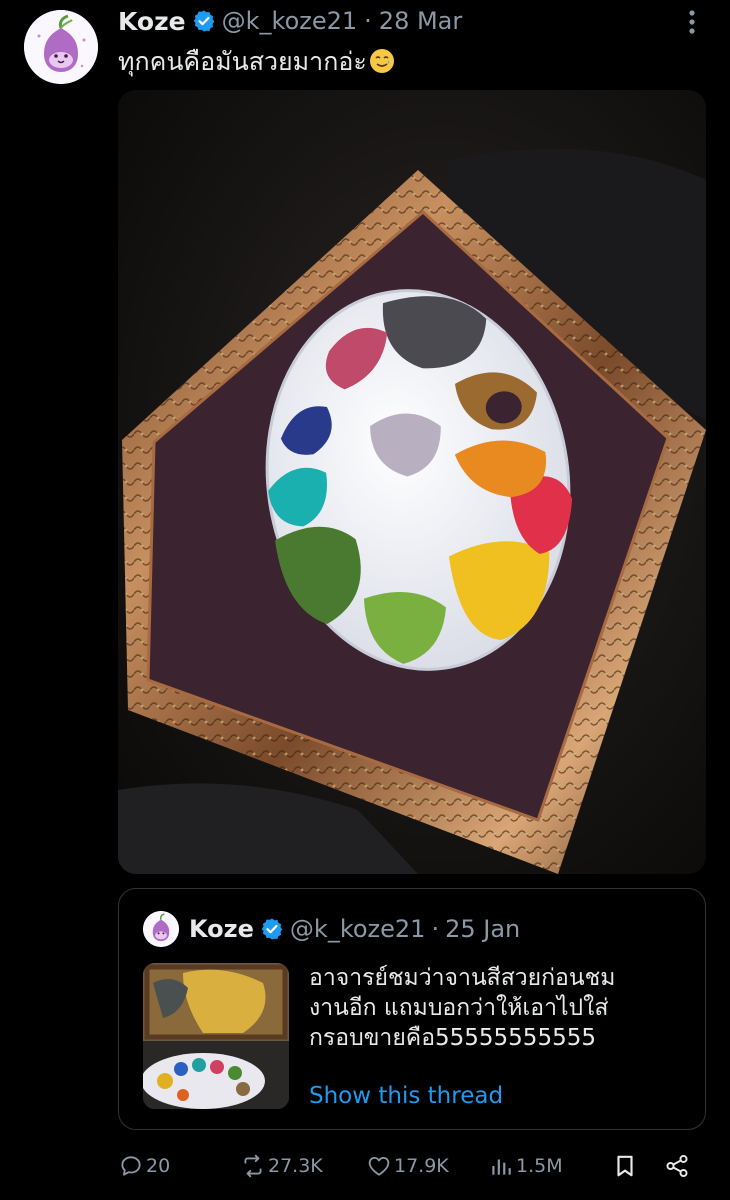  I want to click on quoted-tweet-date: 25 Jan, so click(482, 929).